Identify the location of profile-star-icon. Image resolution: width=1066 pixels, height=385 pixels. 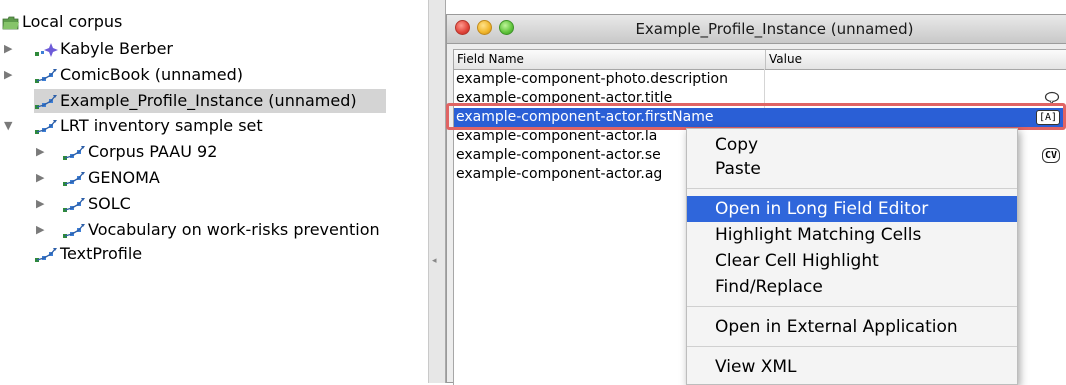
(46, 49).